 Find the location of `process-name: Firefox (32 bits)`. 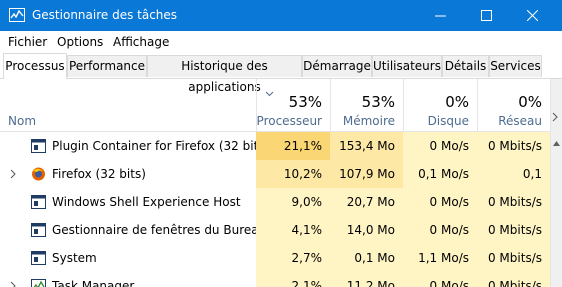

process-name: Firefox (32 bits) is located at coordinates (99, 174).